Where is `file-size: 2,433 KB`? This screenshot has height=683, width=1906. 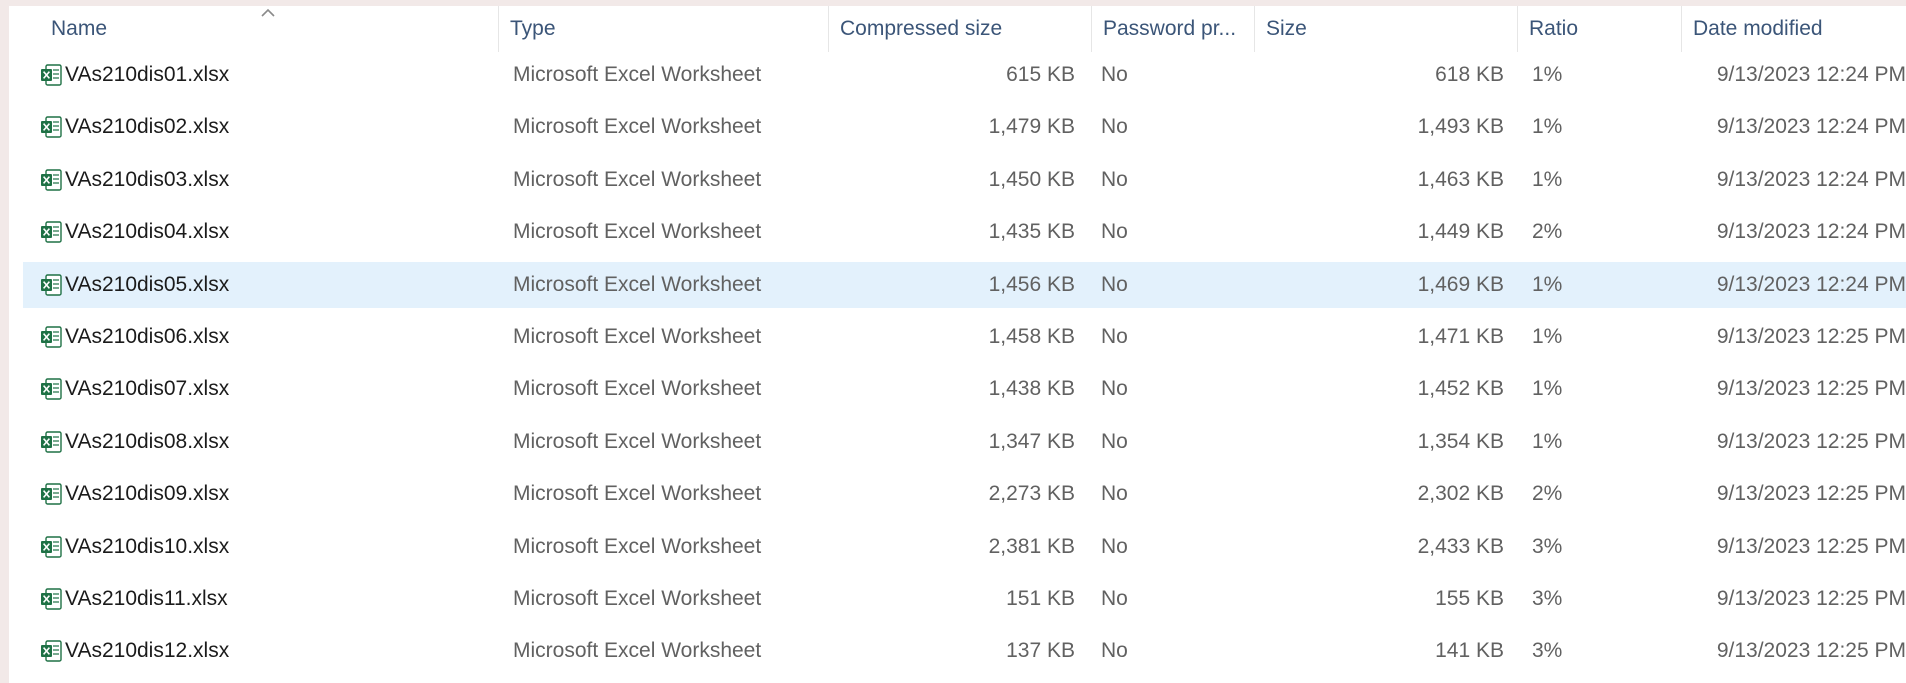
file-size: 2,433 KB is located at coordinates (1460, 546).